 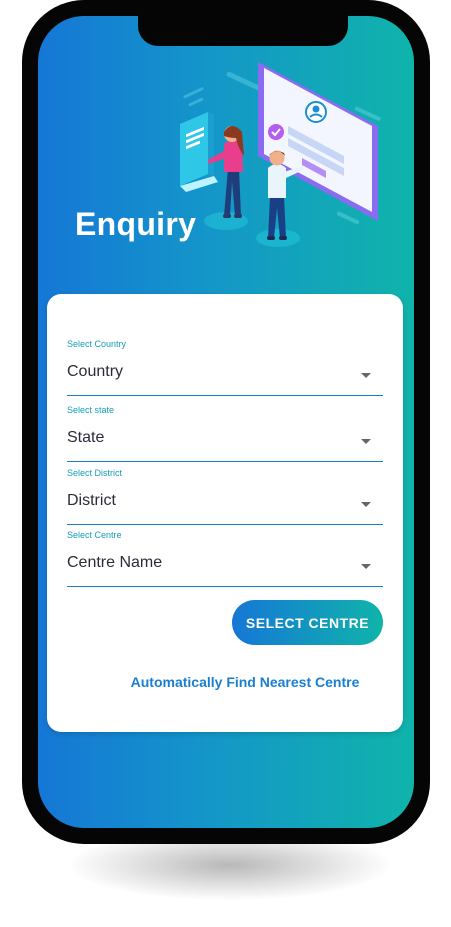 I want to click on centre-value: Centre Name, so click(x=115, y=562).